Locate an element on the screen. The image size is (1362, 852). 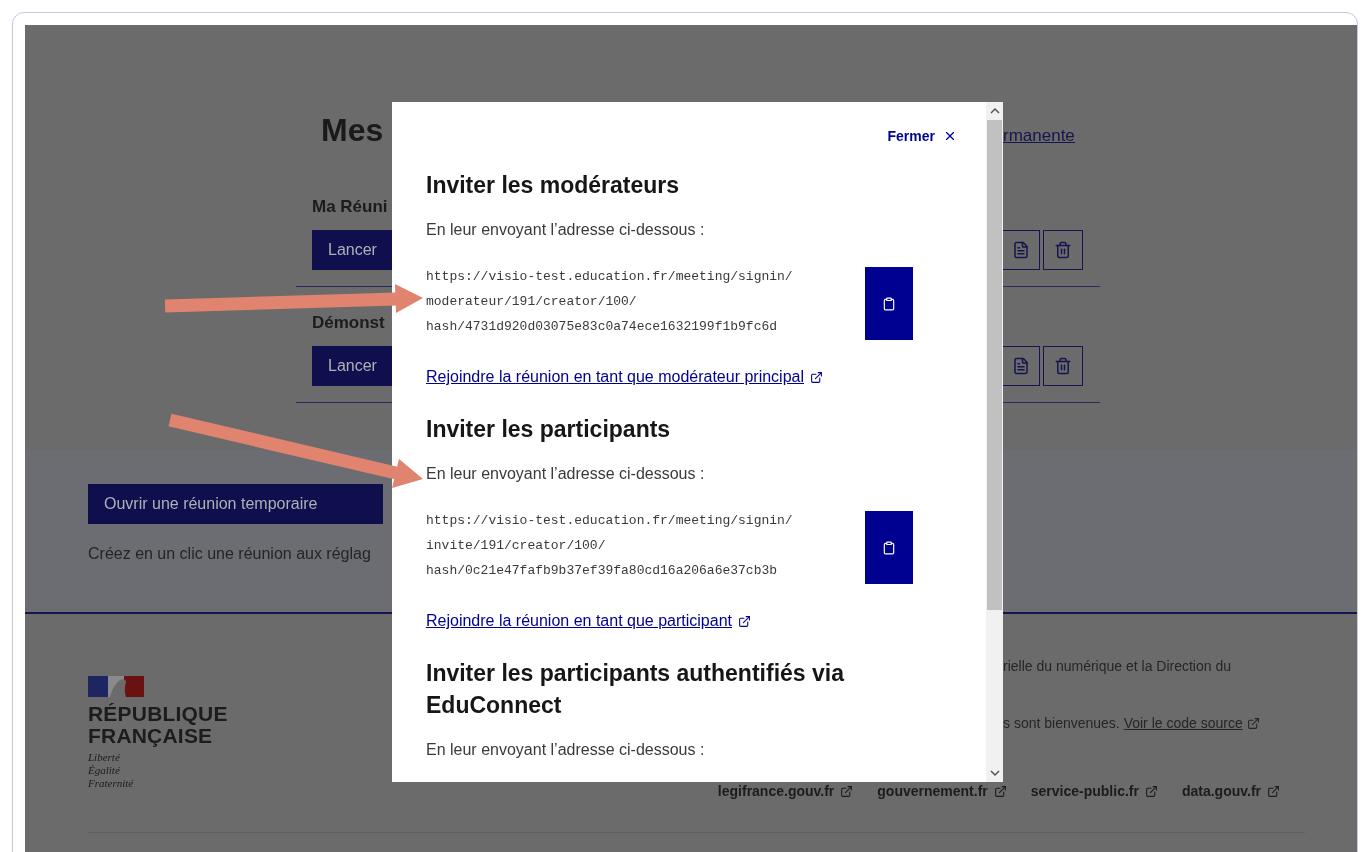
motto-text: Fraternité is located at coordinates (111, 783).